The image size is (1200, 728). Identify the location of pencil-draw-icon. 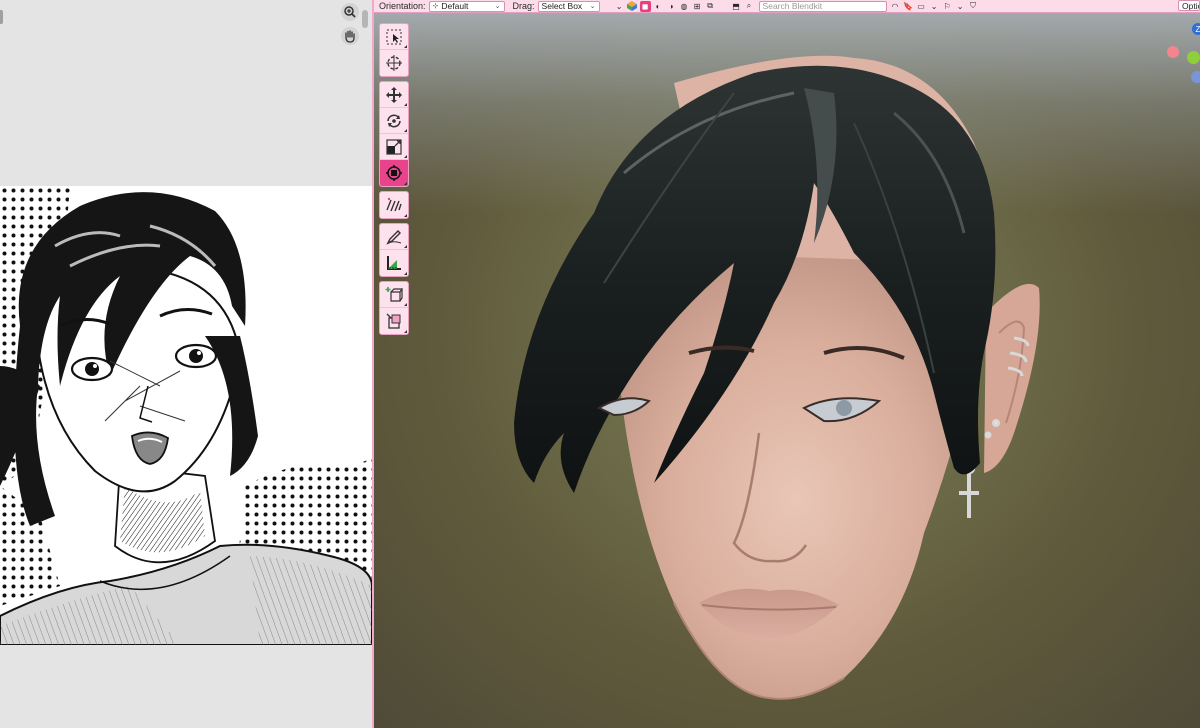
(394, 237).